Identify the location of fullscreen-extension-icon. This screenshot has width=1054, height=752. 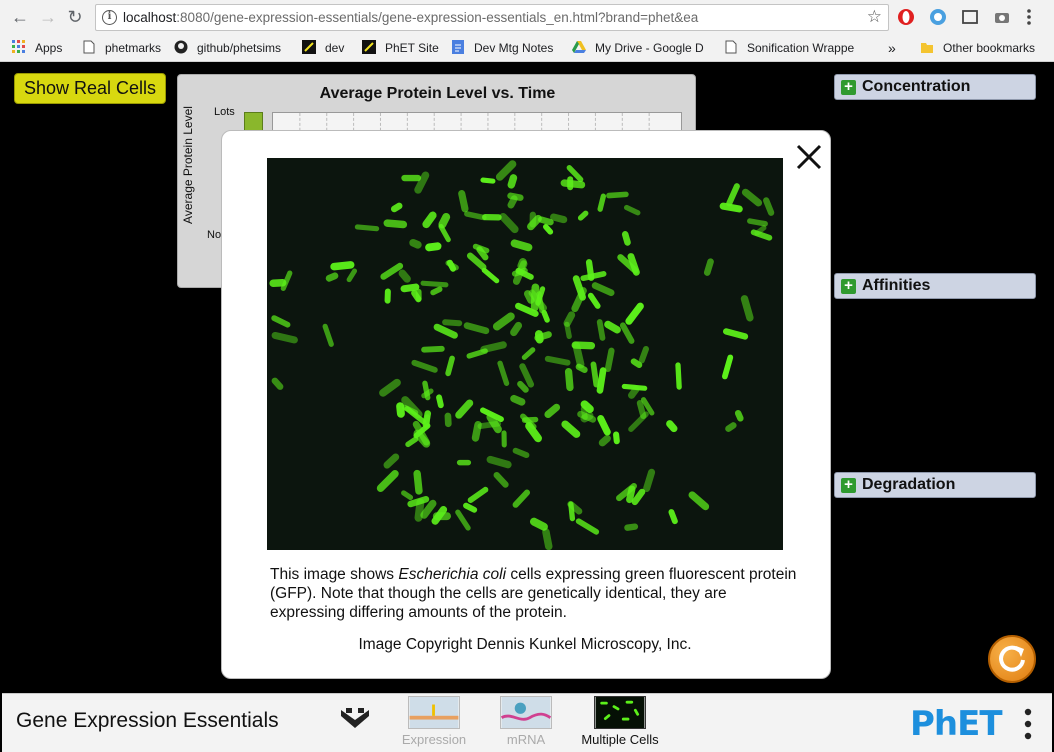
(970, 17).